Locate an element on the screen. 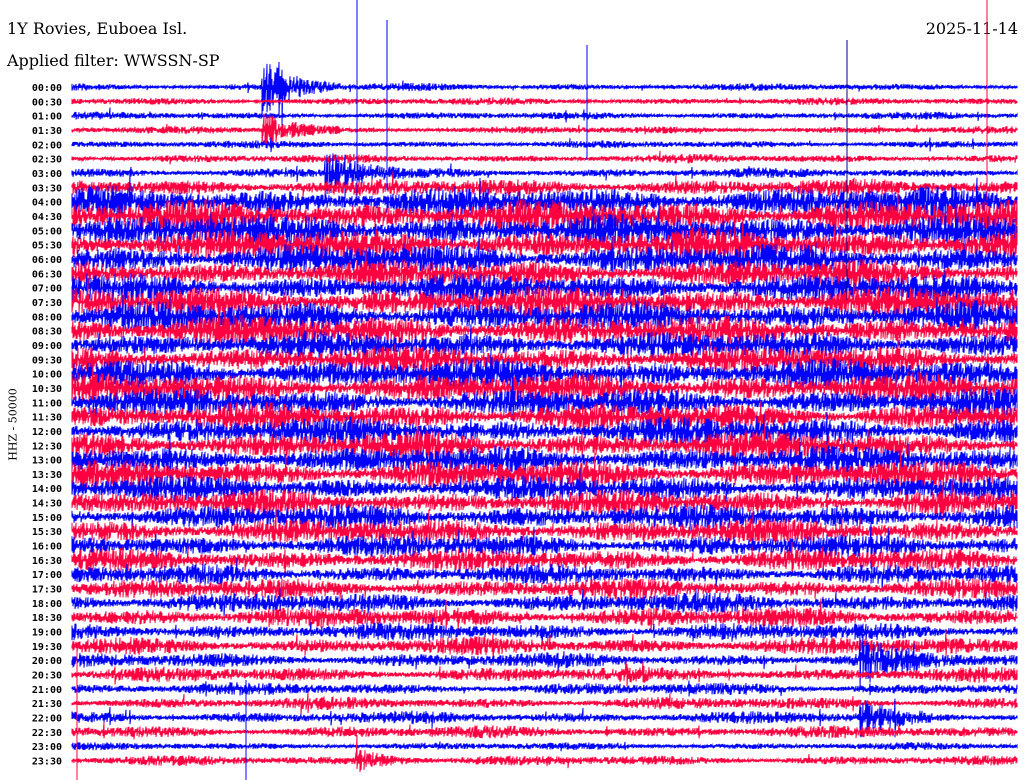  row-time-label: 07:00 is located at coordinates (47, 289).